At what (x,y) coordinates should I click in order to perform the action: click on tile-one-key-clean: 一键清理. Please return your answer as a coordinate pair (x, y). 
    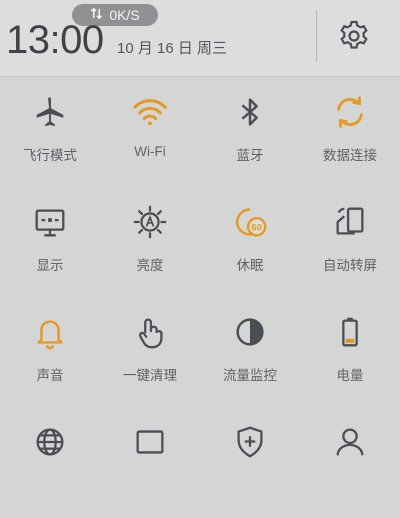
    Looking at the image, I should click on (150, 353).